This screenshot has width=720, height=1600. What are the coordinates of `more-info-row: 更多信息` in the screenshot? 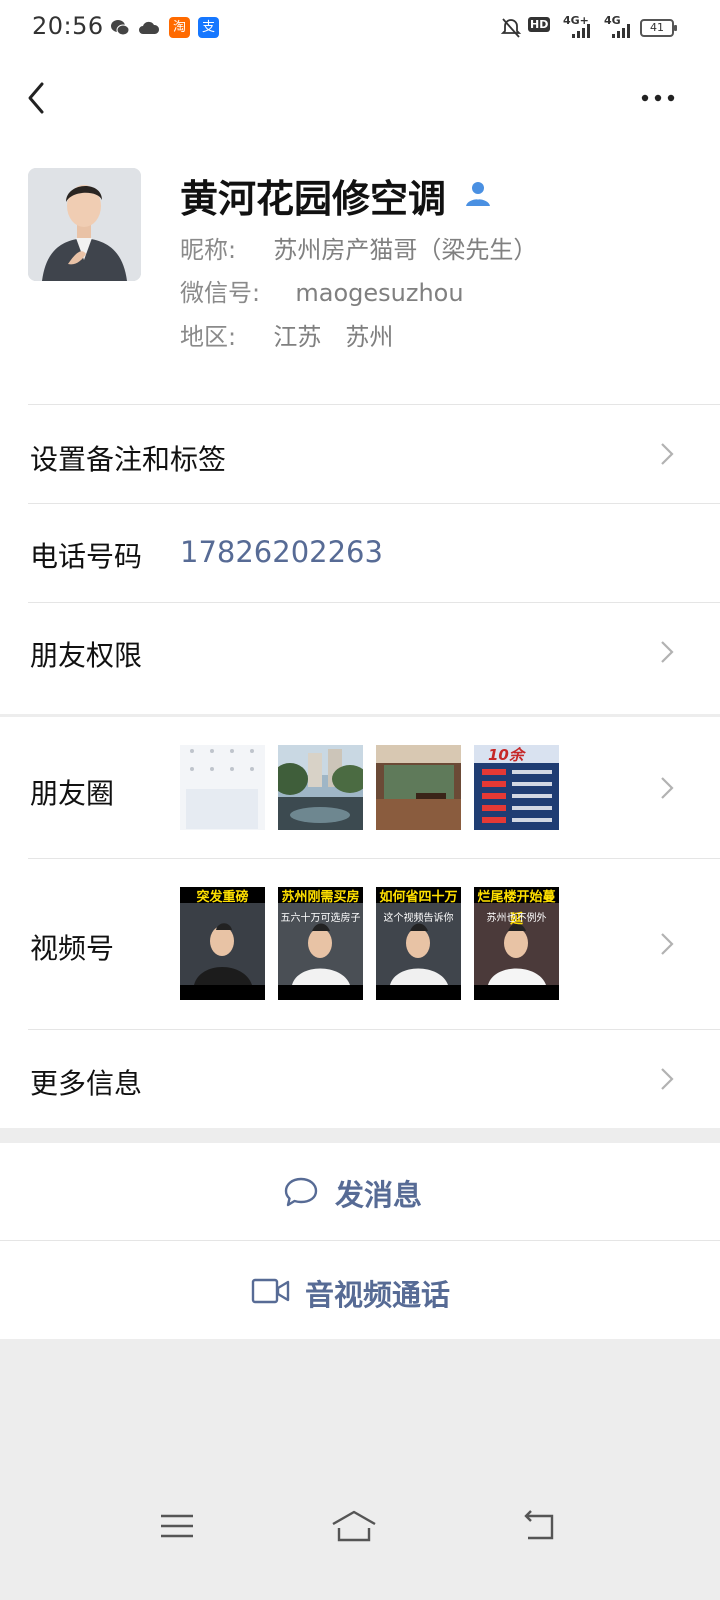 It's located at (360, 1079).